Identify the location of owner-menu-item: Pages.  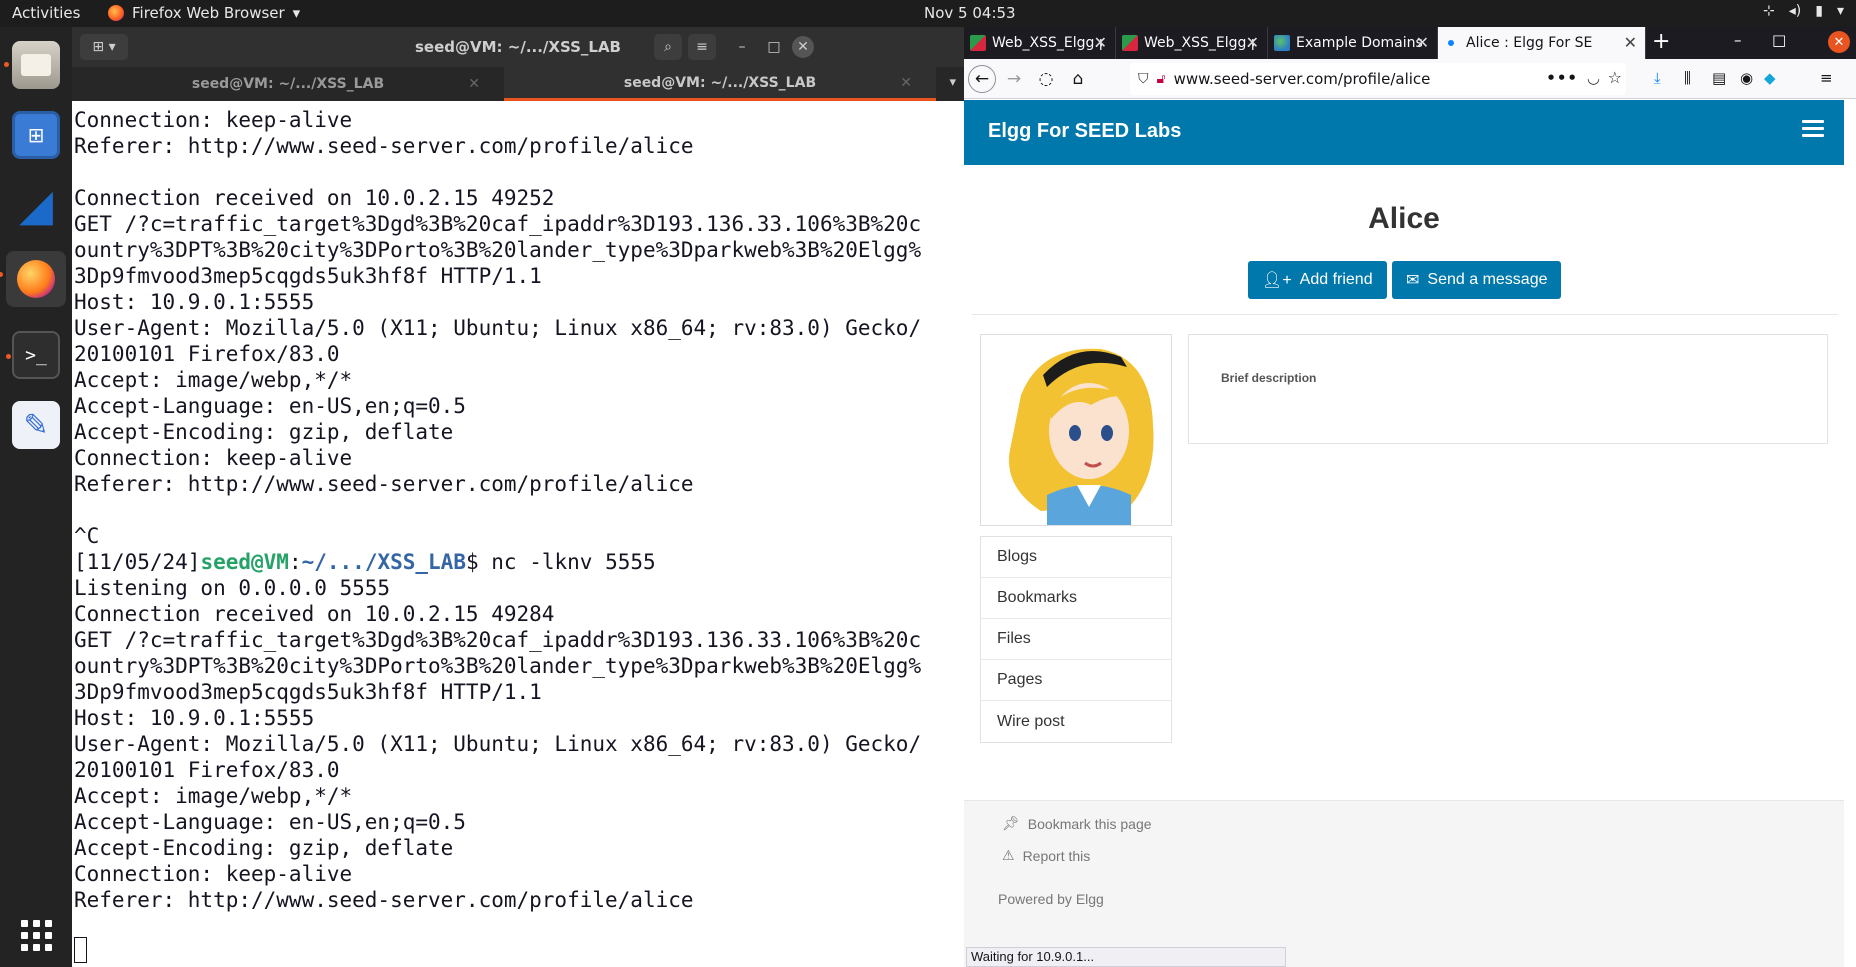
(1076, 680).